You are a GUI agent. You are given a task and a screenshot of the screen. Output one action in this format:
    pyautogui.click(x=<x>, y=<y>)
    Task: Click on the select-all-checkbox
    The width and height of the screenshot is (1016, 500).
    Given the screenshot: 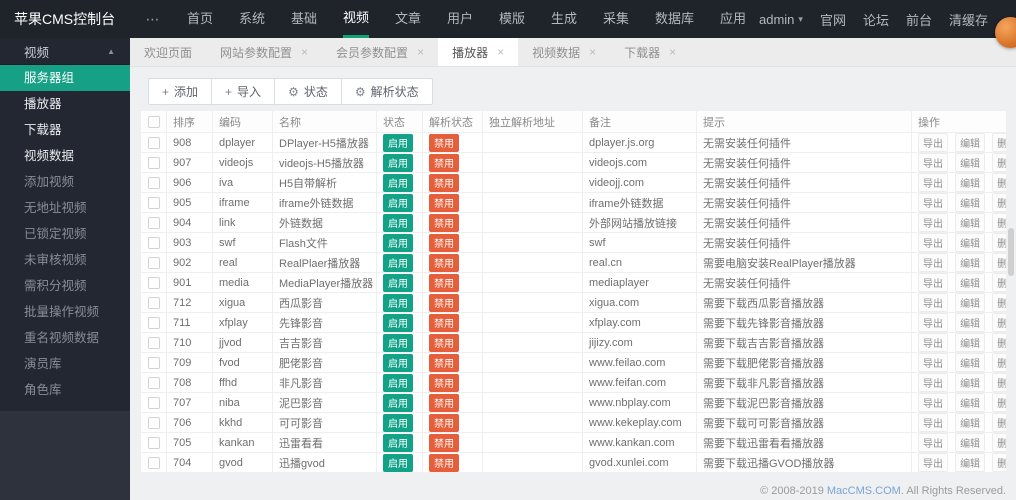 What is the action you would take?
    pyautogui.click(x=153, y=121)
    